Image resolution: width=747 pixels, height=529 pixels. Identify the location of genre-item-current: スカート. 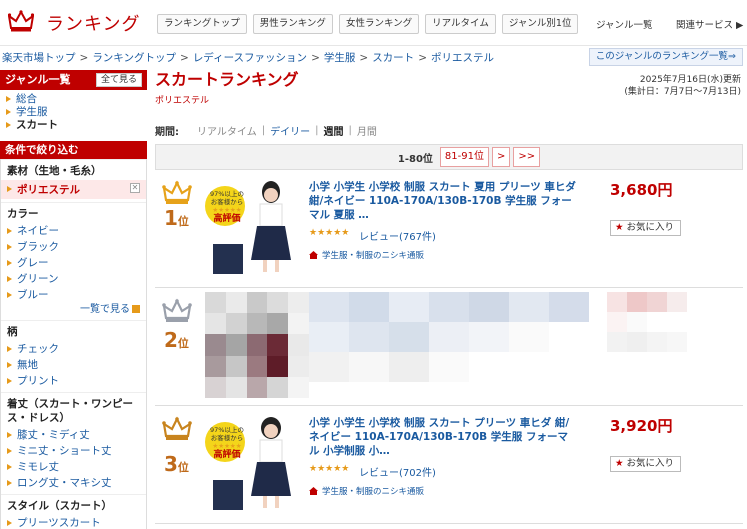
(76, 125).